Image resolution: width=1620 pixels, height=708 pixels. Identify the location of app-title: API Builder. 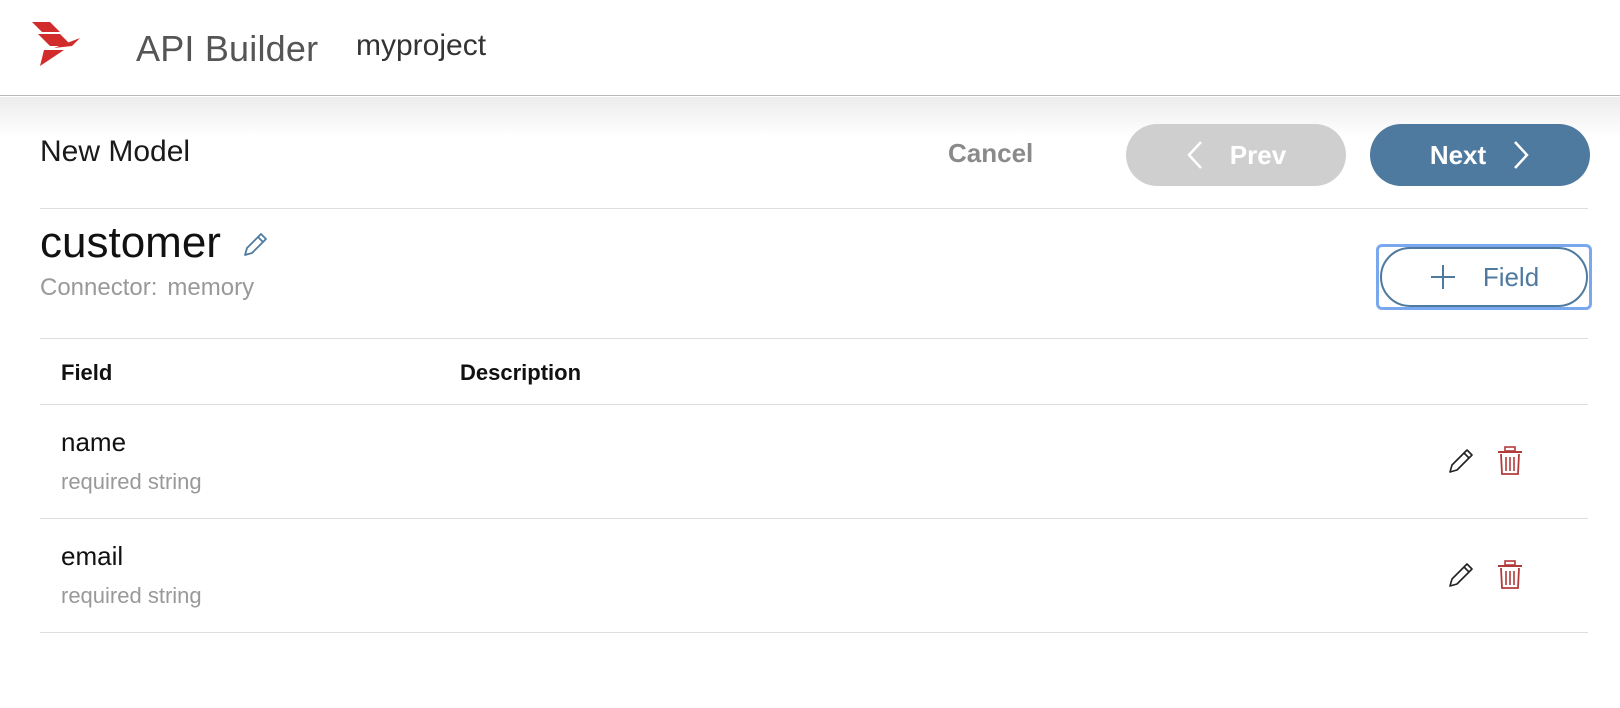
(227, 48).